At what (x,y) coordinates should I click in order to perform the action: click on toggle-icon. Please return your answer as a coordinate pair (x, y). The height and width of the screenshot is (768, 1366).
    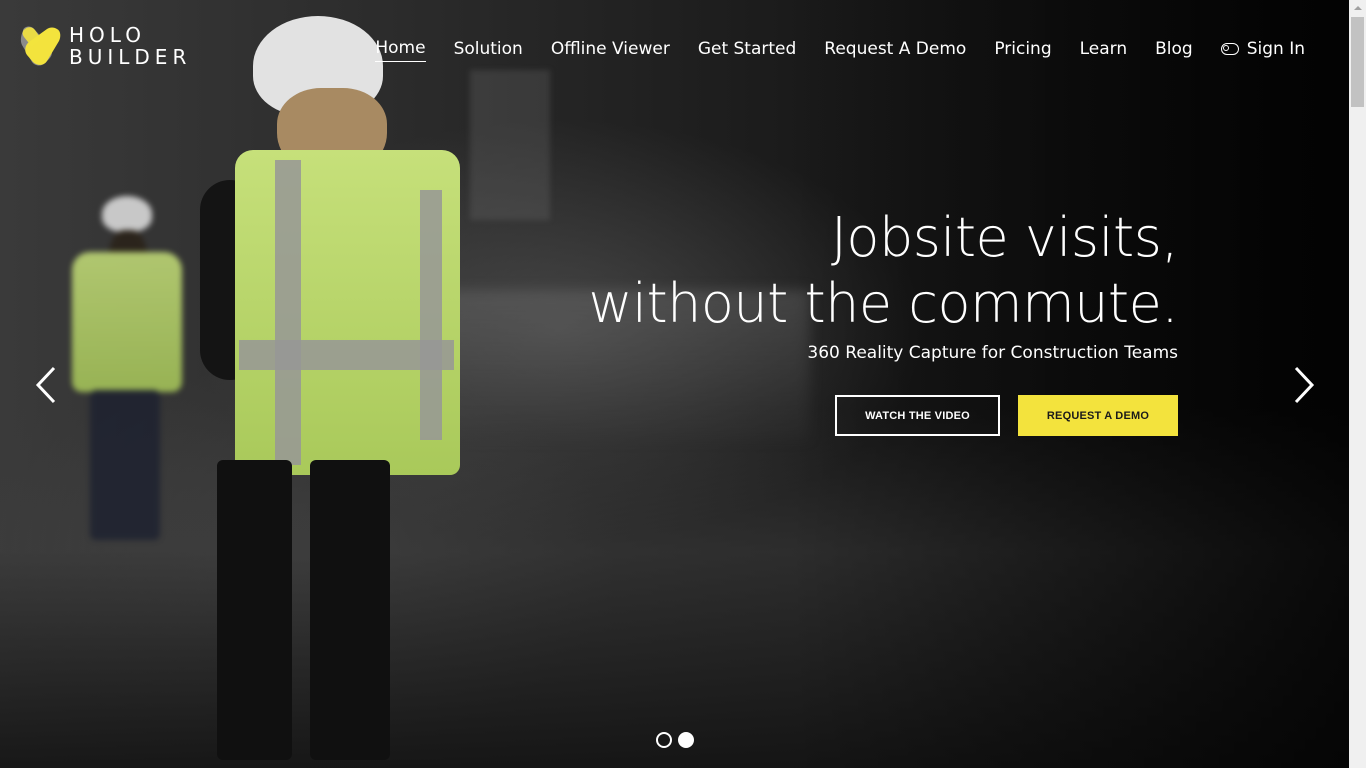
    Looking at the image, I should click on (1229, 49).